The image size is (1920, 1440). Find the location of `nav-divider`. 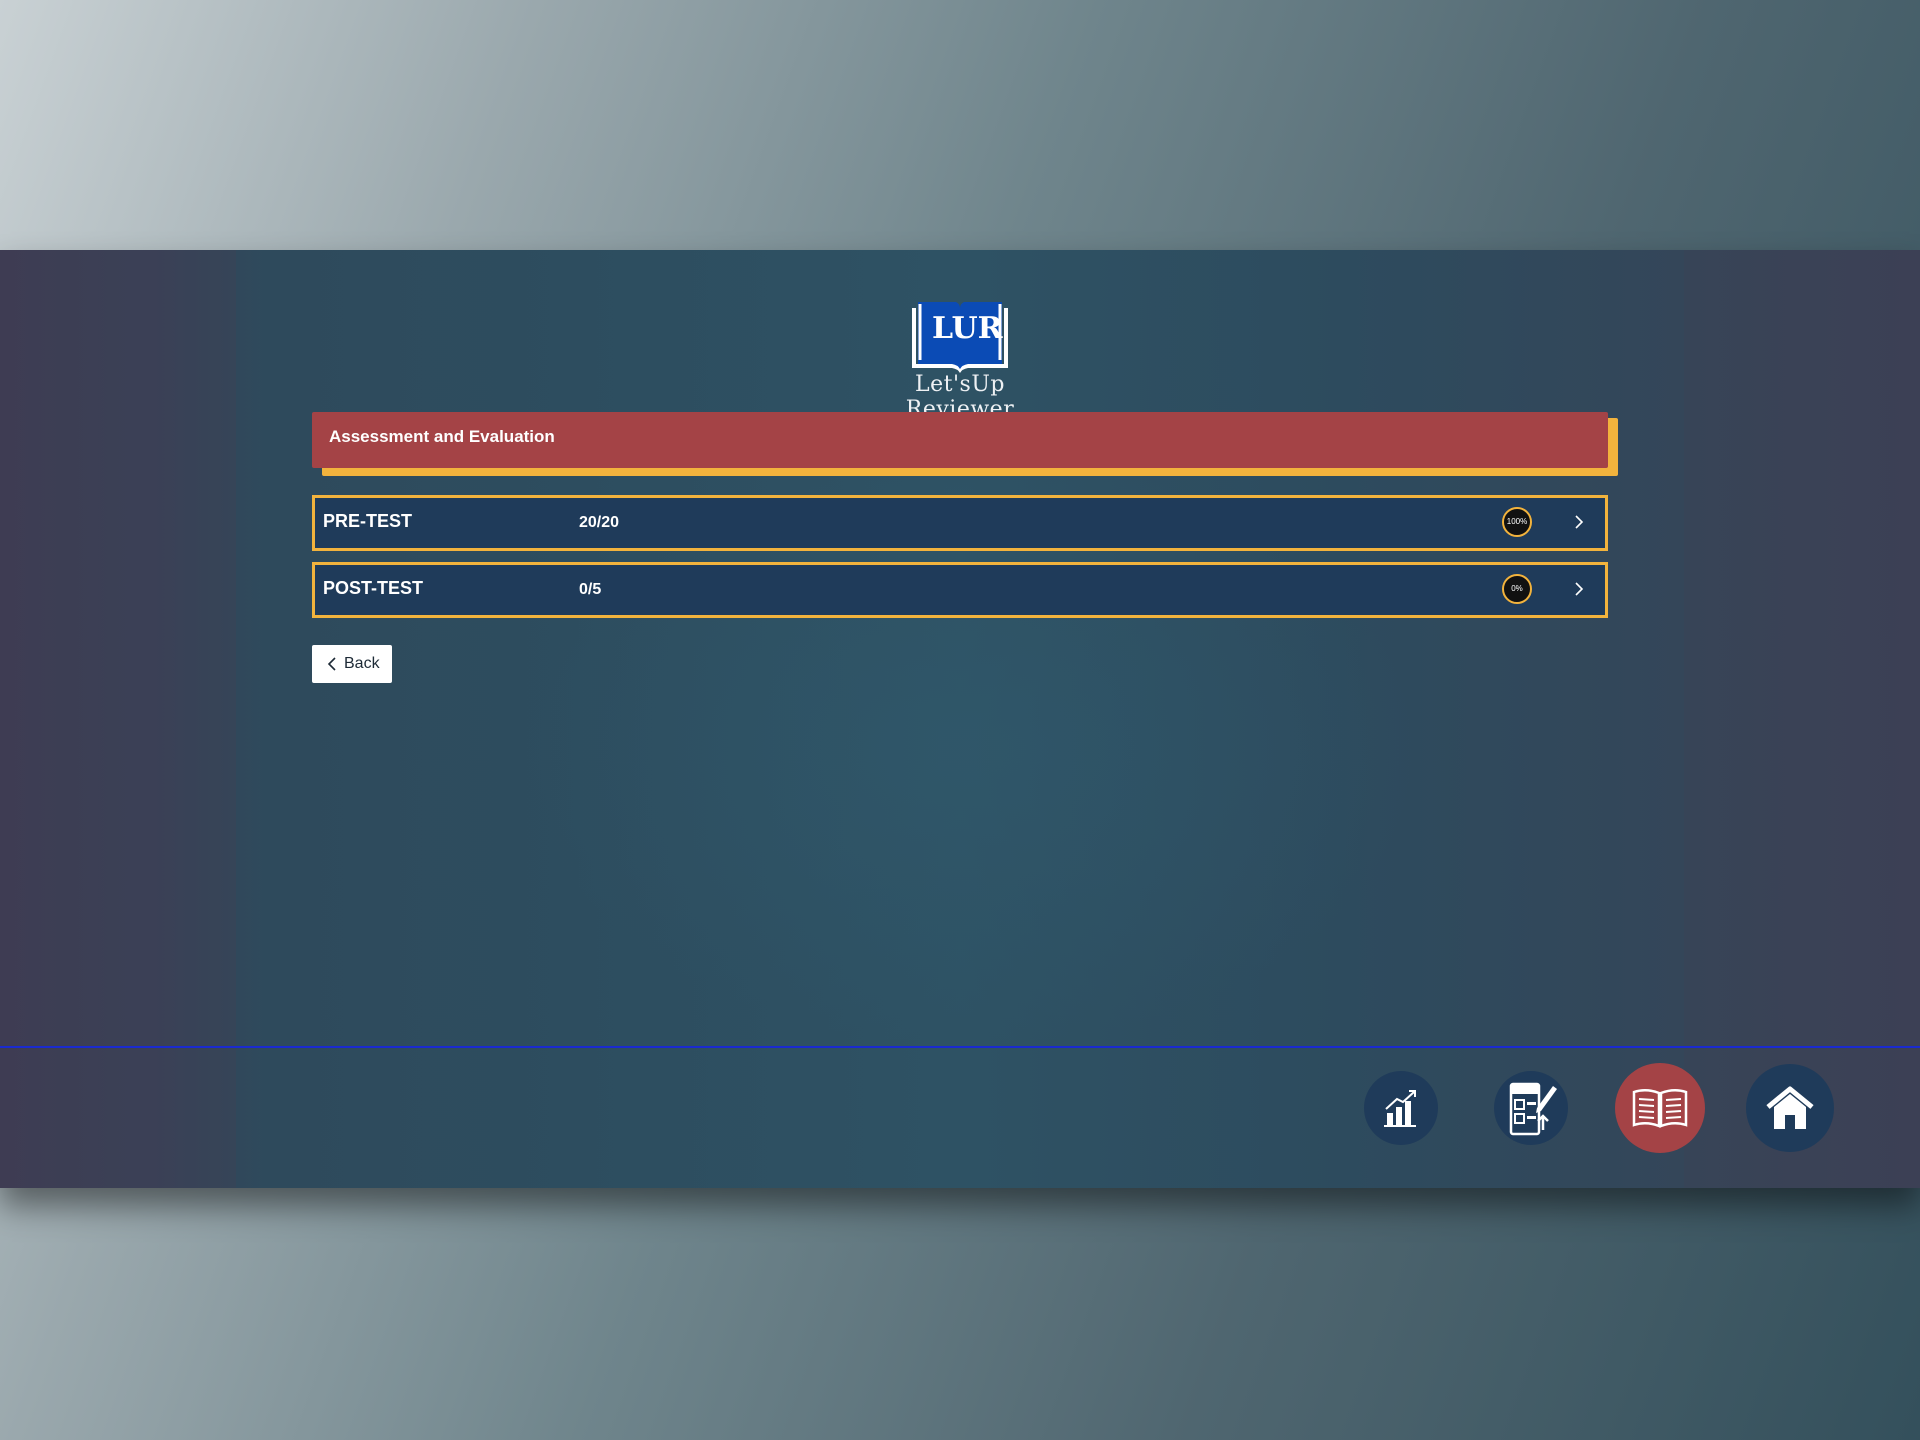

nav-divider is located at coordinates (960, 1047).